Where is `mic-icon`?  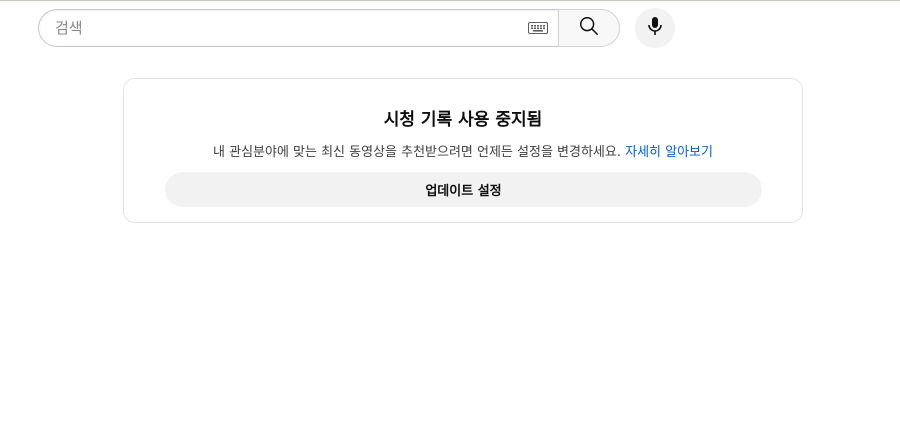
mic-icon is located at coordinates (655, 28).